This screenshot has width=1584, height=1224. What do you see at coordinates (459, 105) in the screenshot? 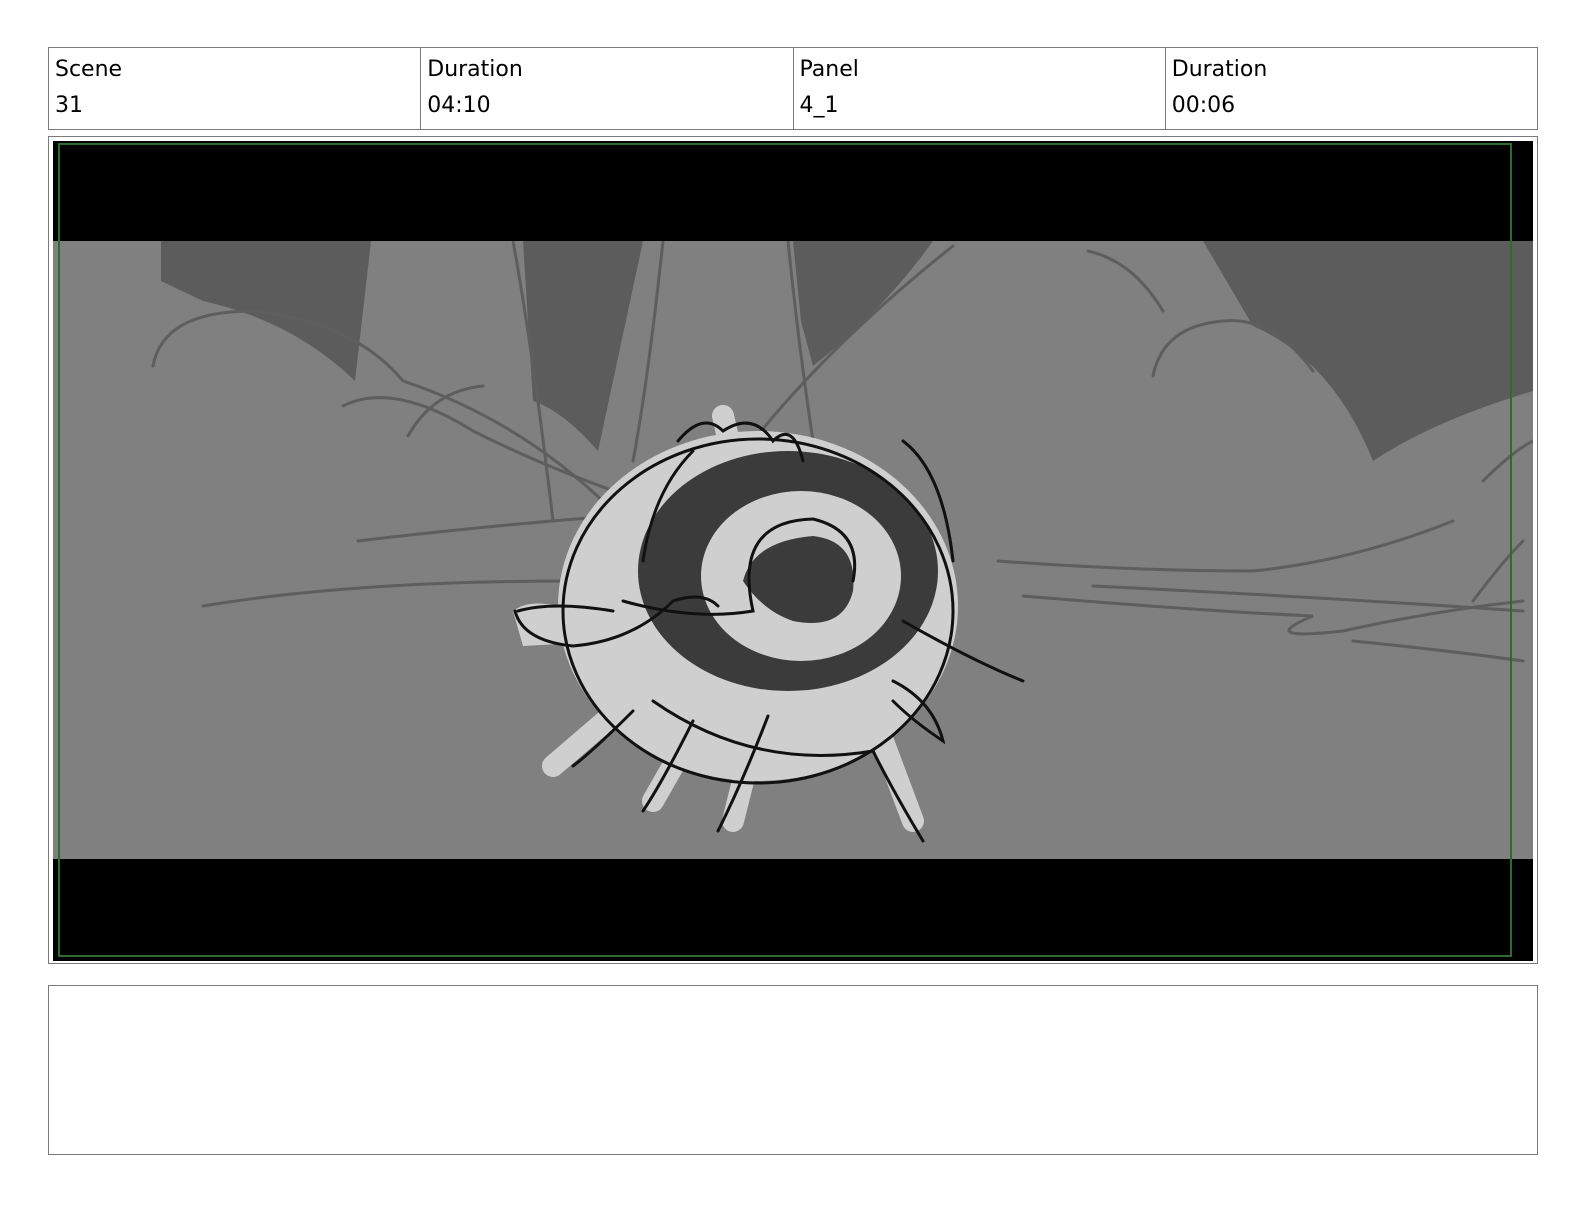
I see `scene-duration-value: 04:10` at bounding box center [459, 105].